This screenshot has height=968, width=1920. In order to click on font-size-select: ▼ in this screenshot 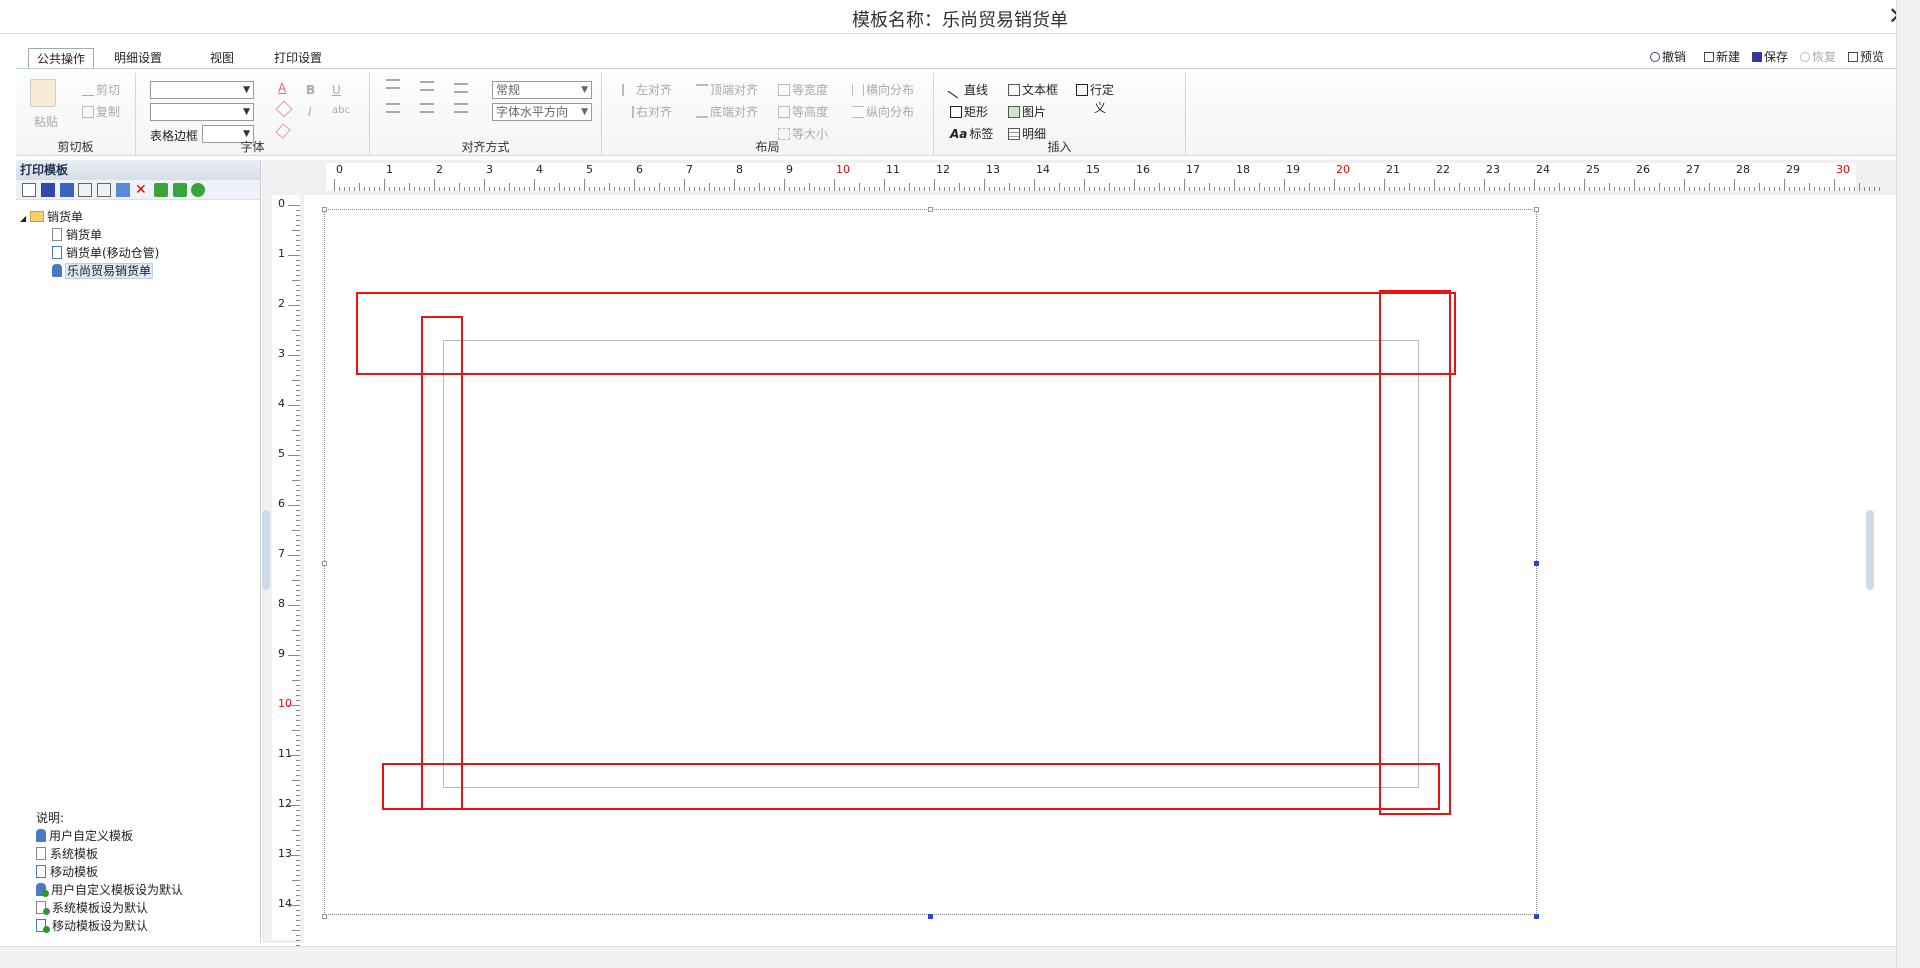, I will do `click(202, 112)`.